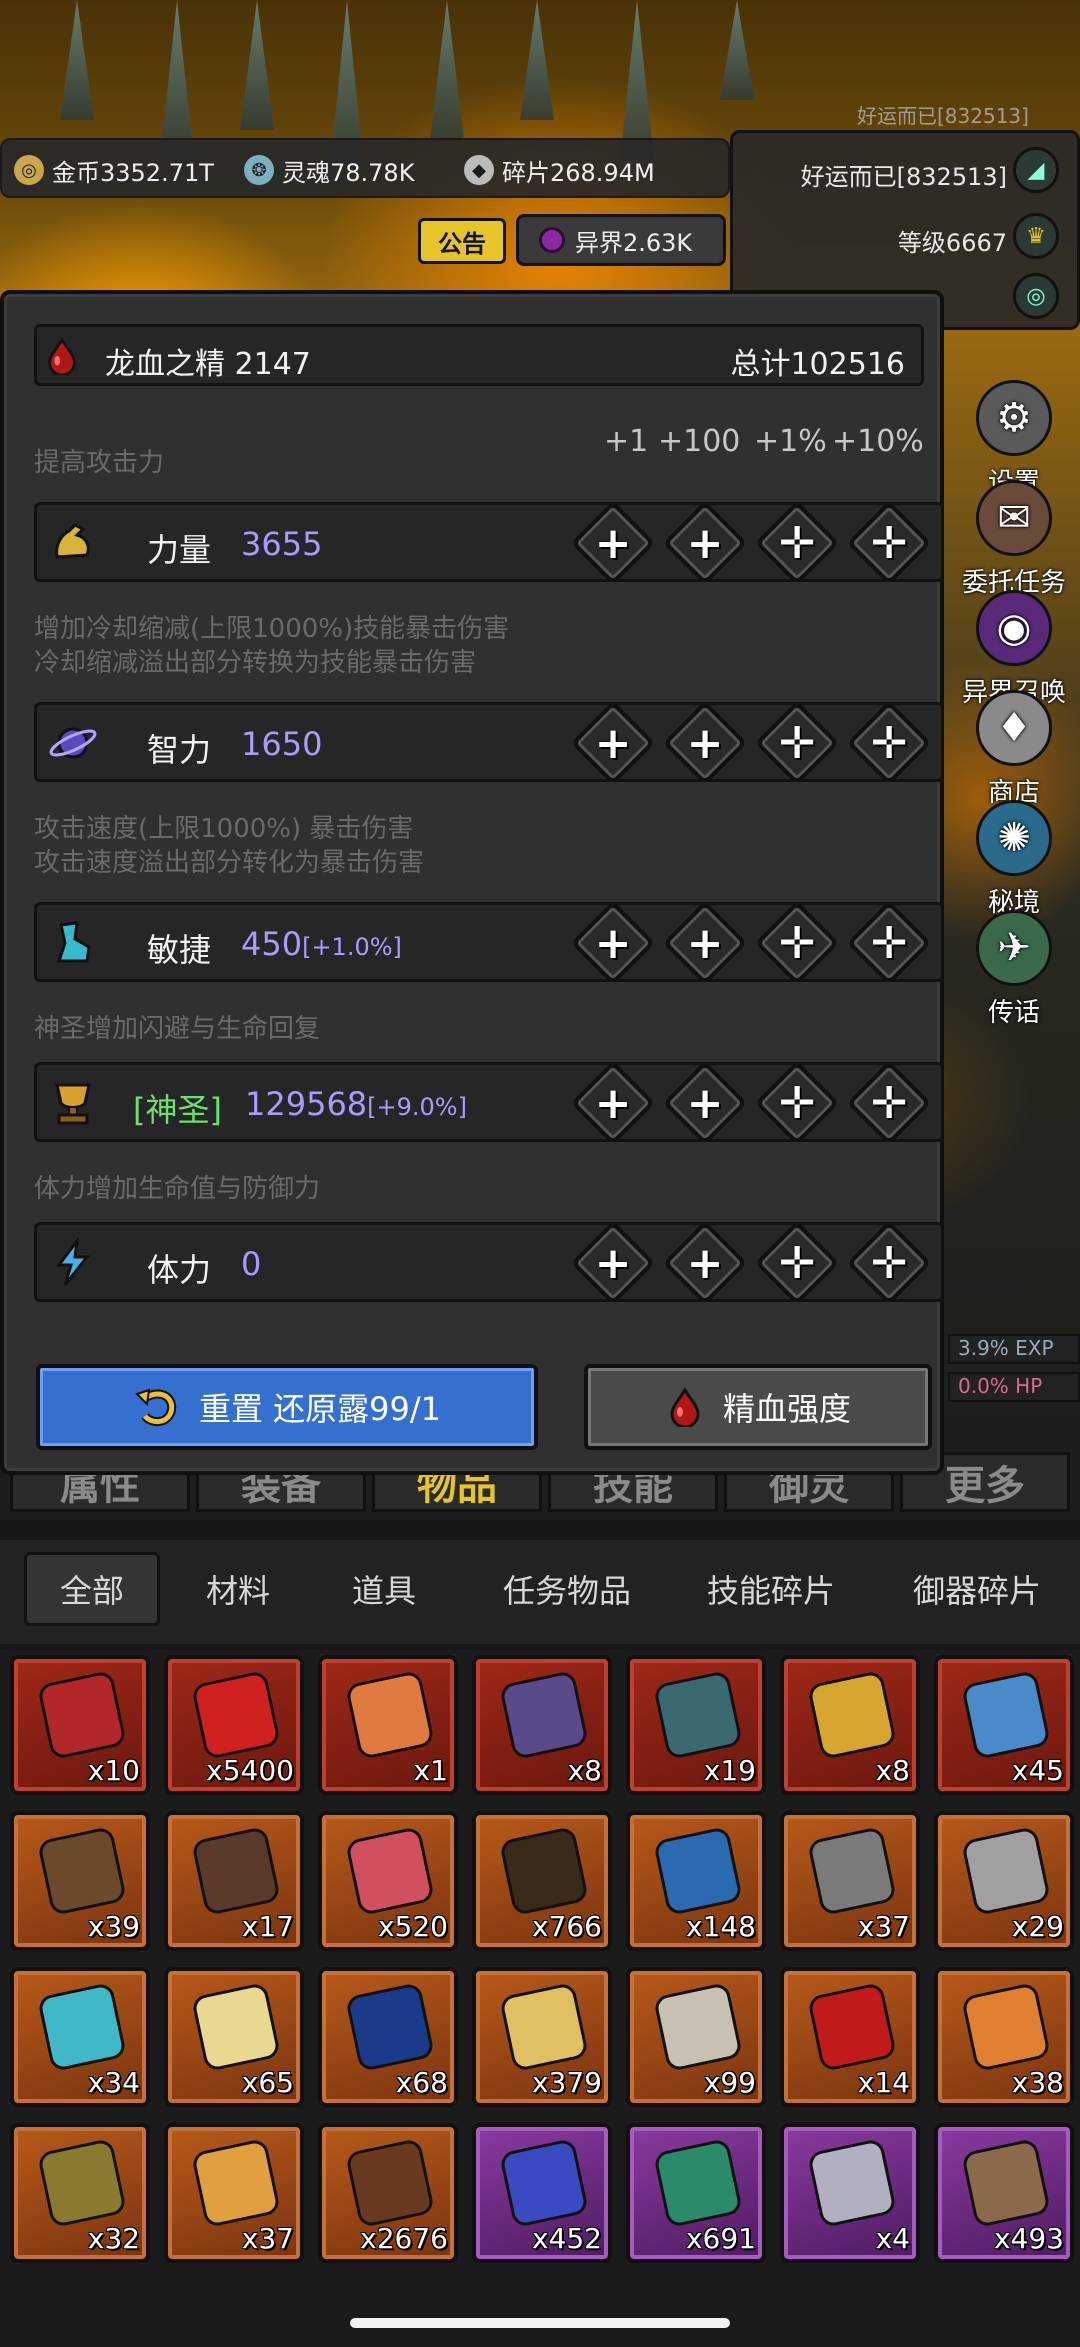  What do you see at coordinates (790, 441) in the screenshot?
I see `increment-label-1pct: +1%` at bounding box center [790, 441].